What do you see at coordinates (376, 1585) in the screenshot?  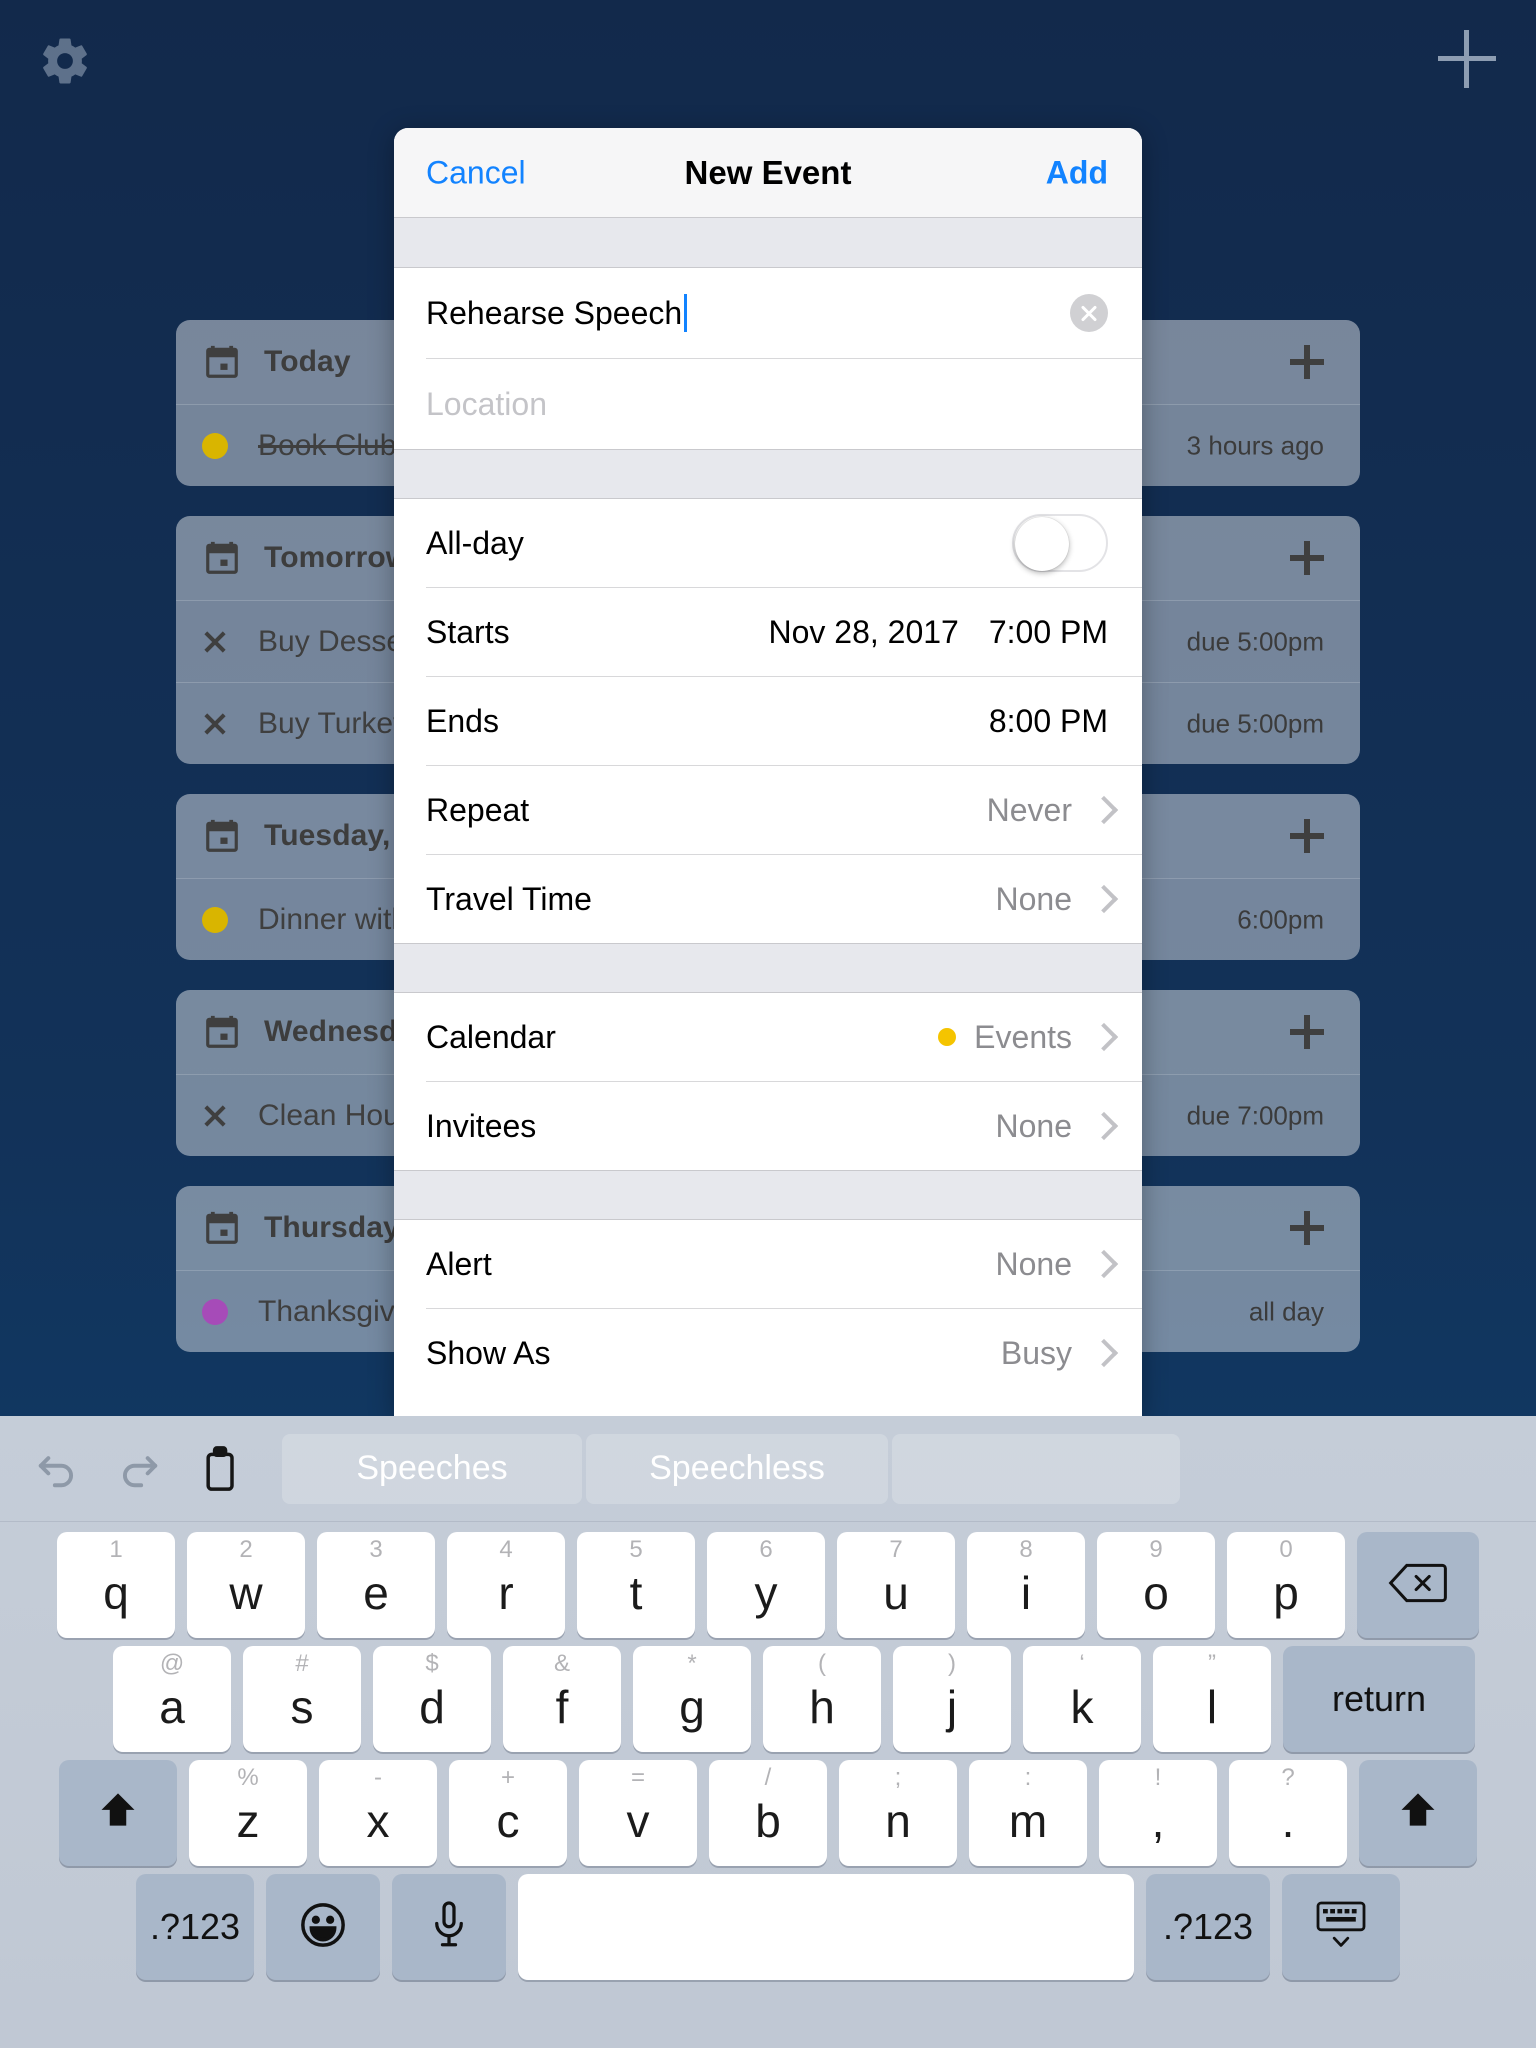 I see `key-e: 3e` at bounding box center [376, 1585].